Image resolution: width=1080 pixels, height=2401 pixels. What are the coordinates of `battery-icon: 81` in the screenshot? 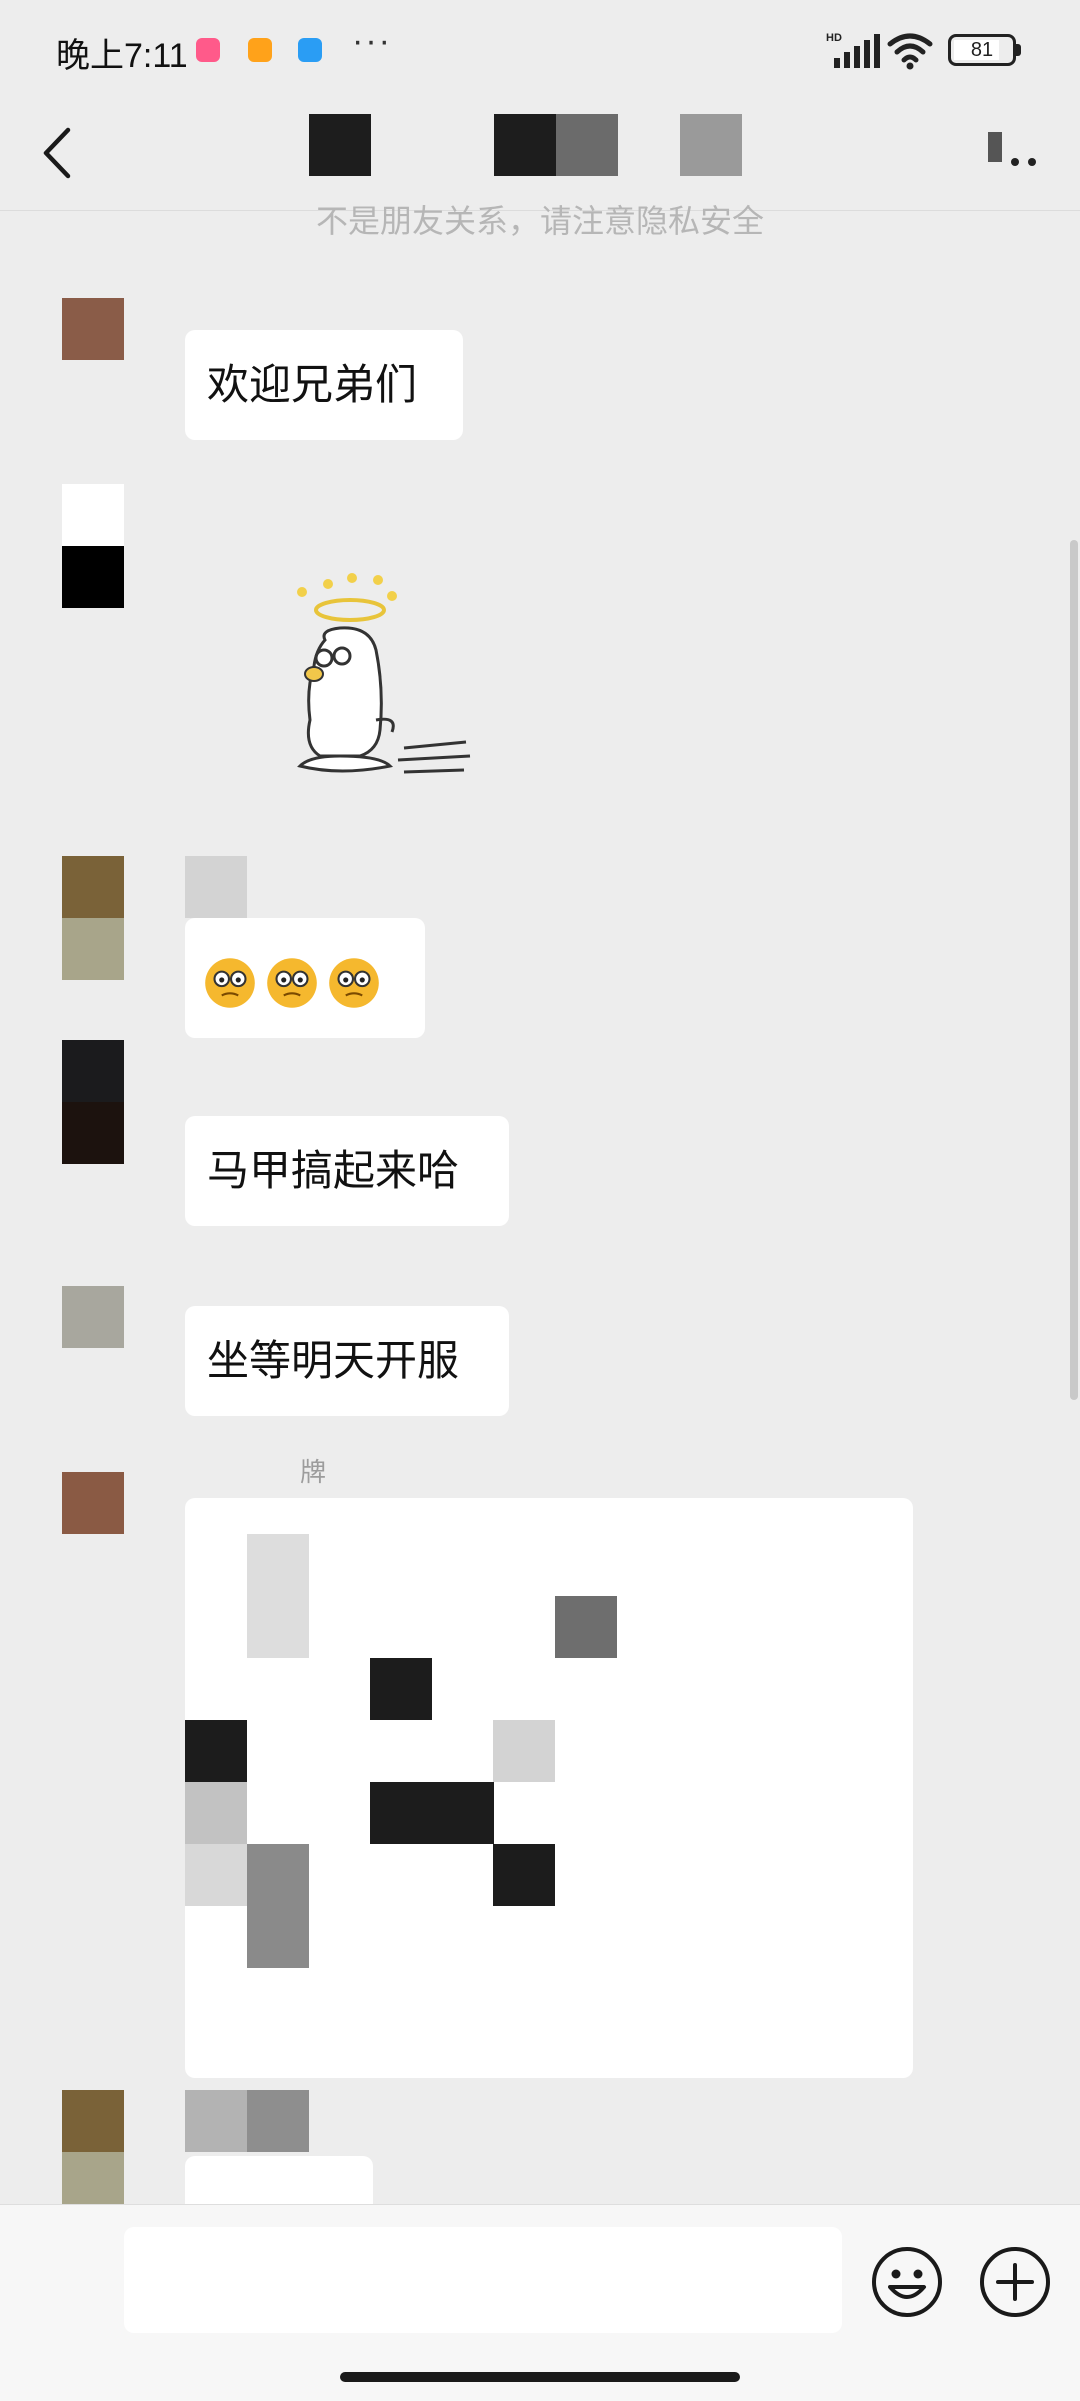 It's located at (982, 50).